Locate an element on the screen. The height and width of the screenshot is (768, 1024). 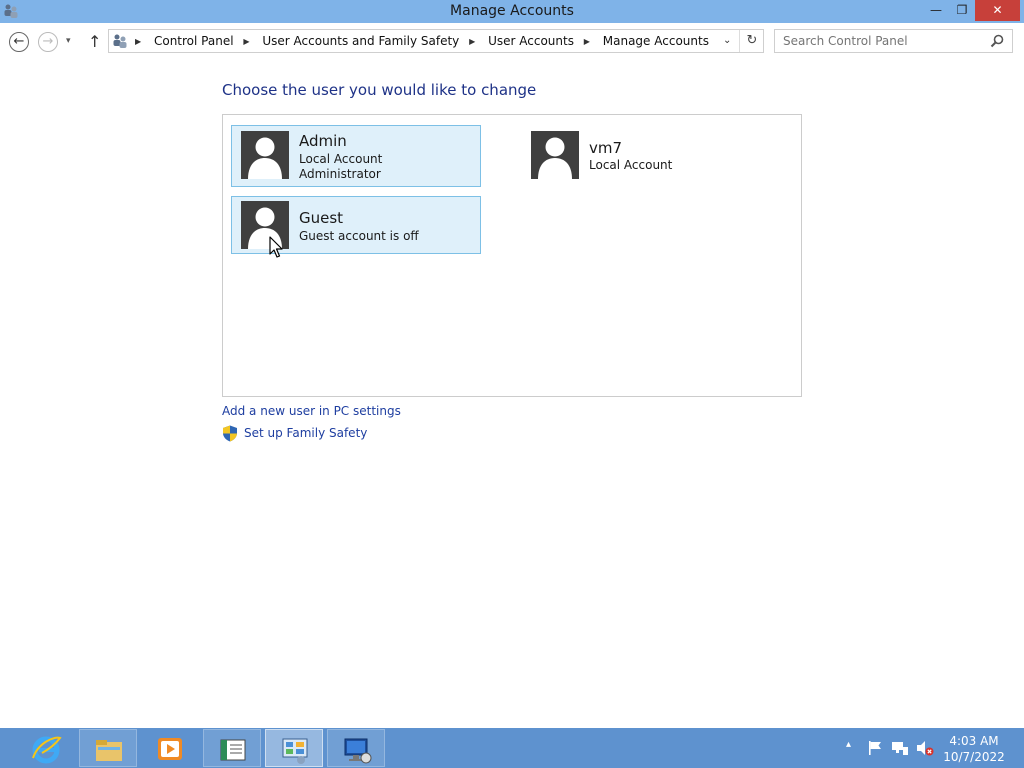
document-icon is located at coordinates (233, 750).